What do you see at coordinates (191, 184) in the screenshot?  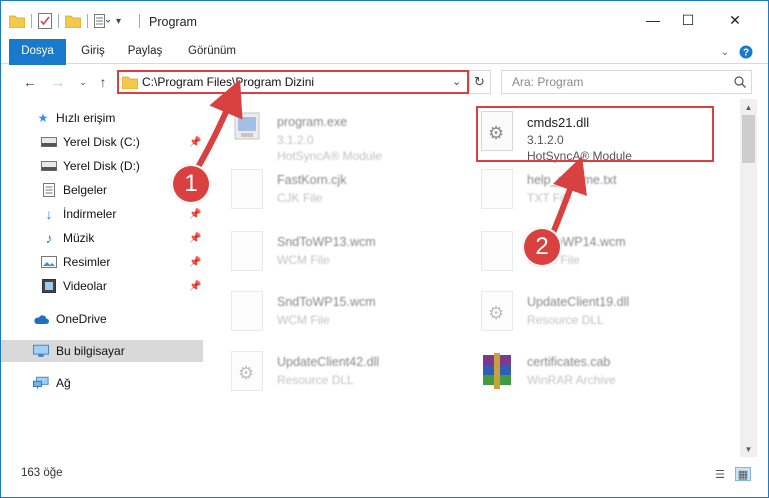 I see `callout-badge-1: 1` at bounding box center [191, 184].